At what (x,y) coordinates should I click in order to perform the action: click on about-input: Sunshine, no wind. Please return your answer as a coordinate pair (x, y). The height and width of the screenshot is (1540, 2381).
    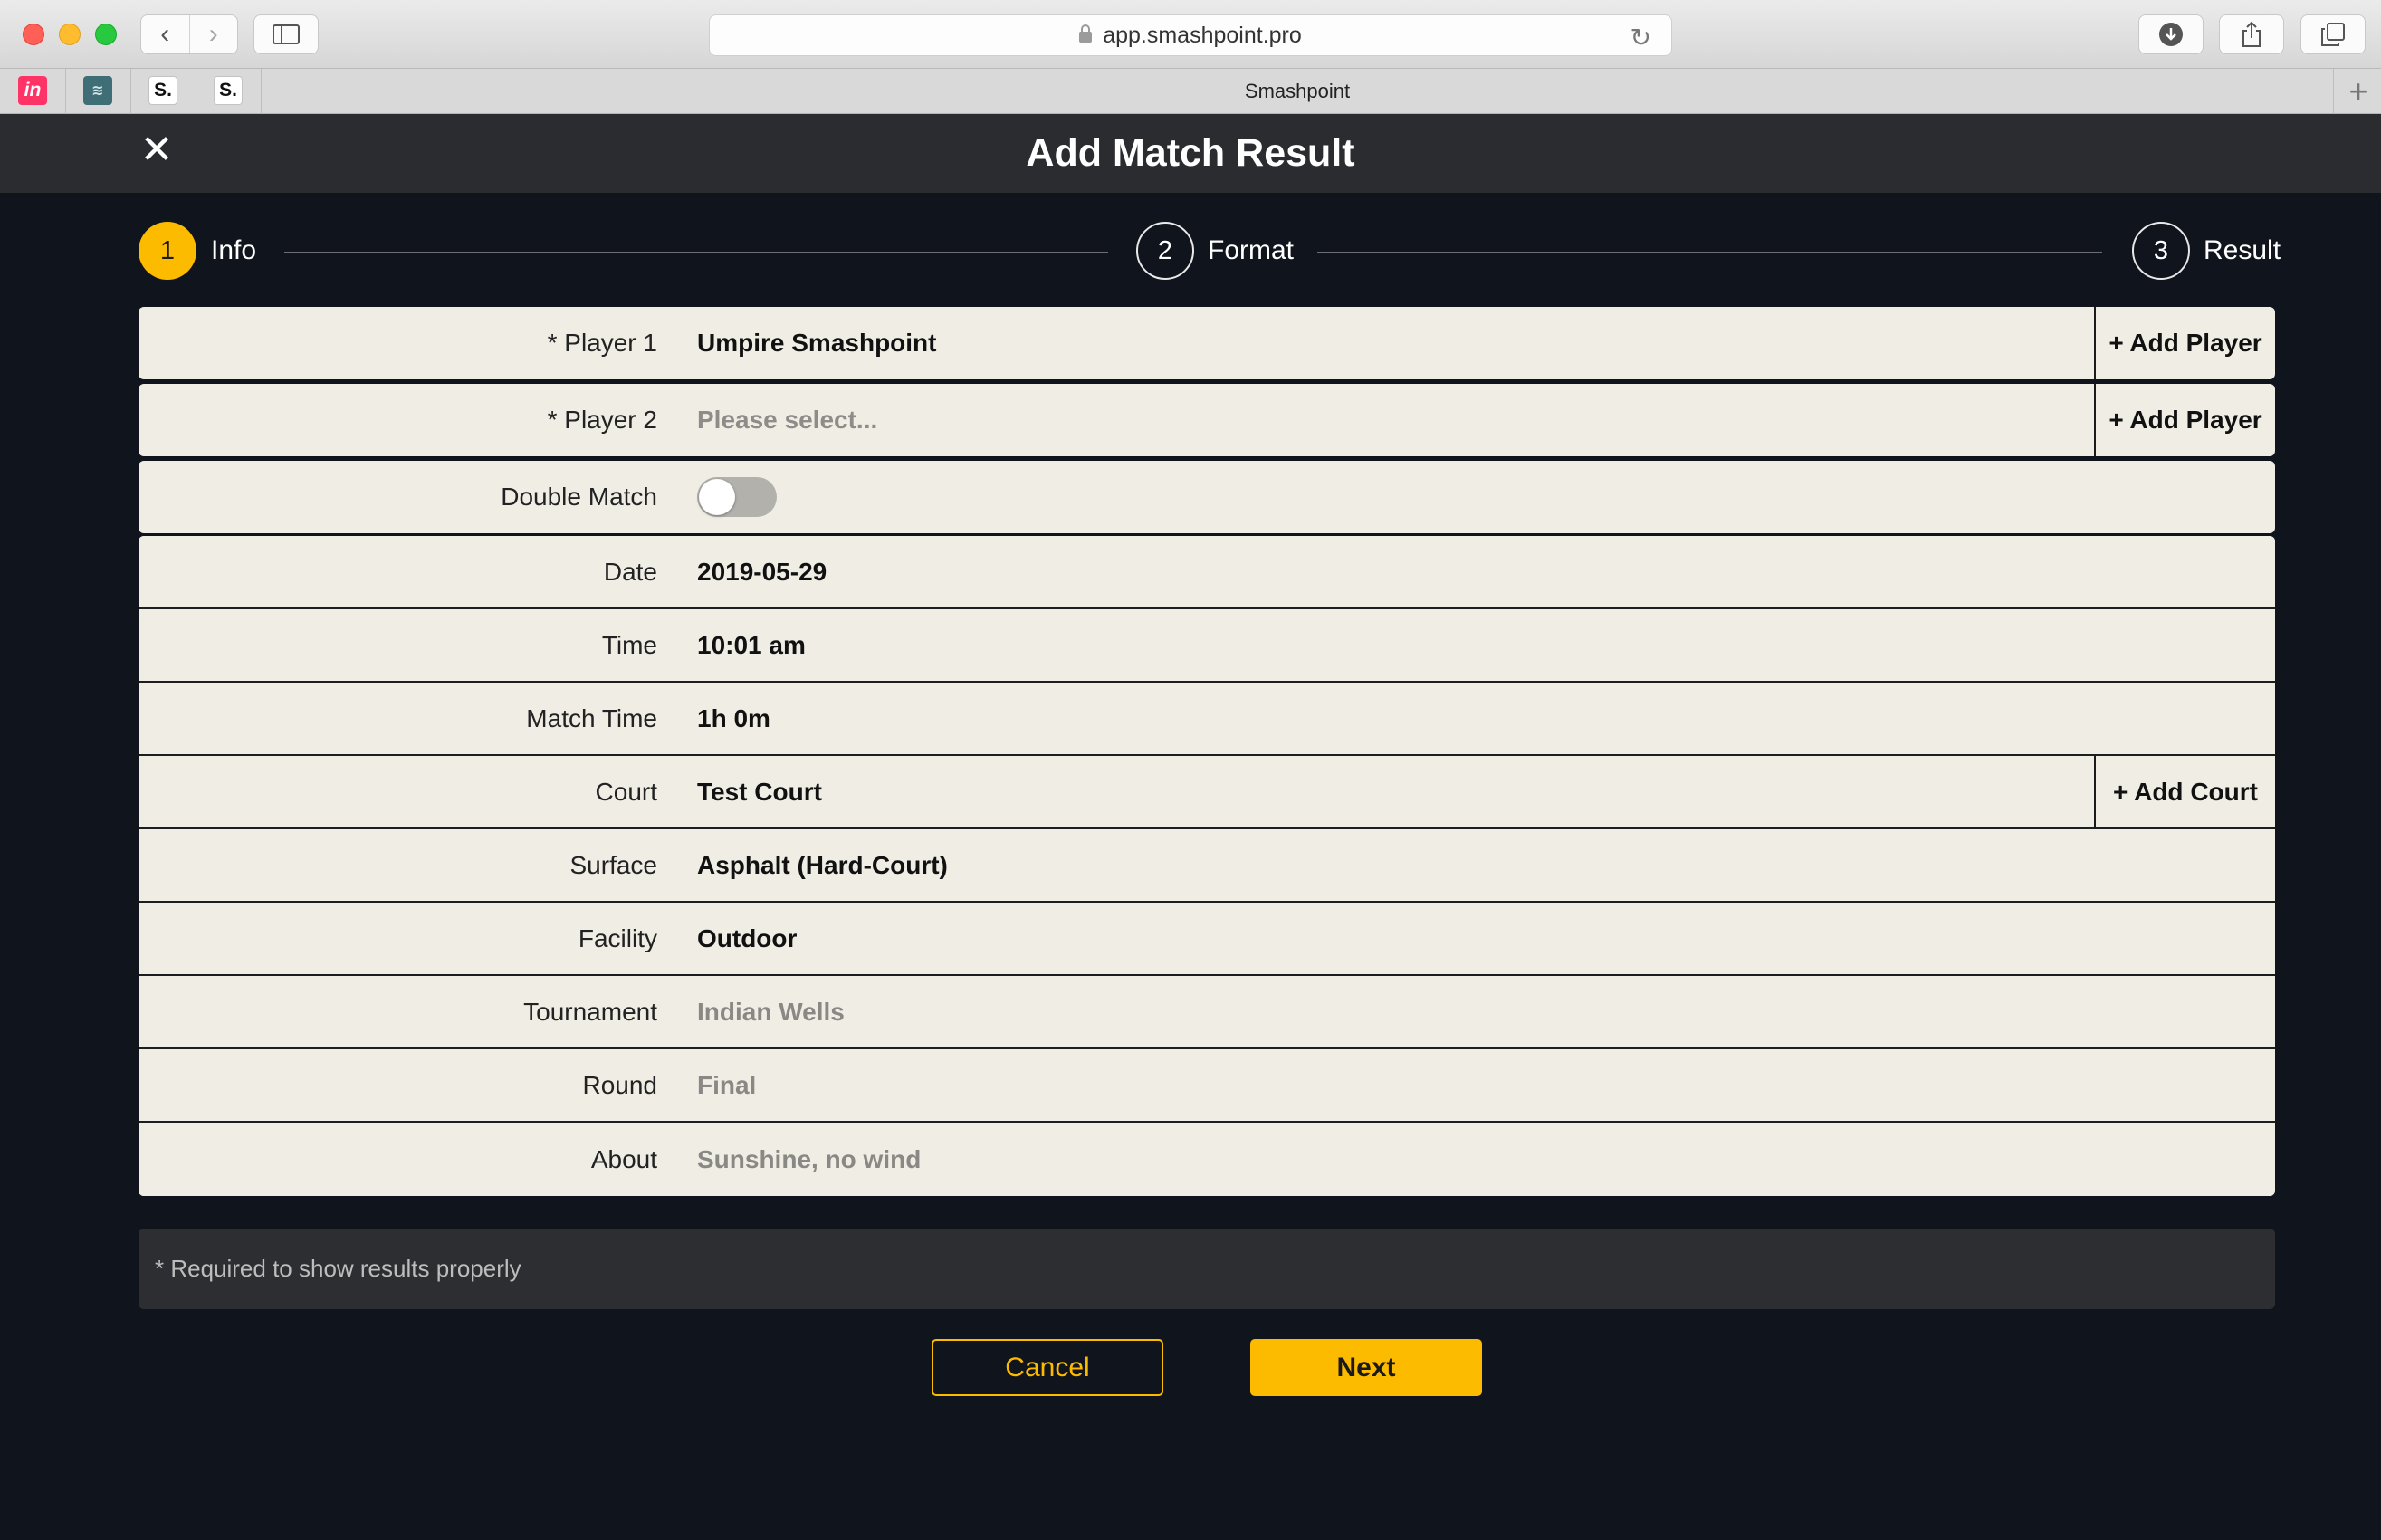
    Looking at the image, I should click on (809, 1159).